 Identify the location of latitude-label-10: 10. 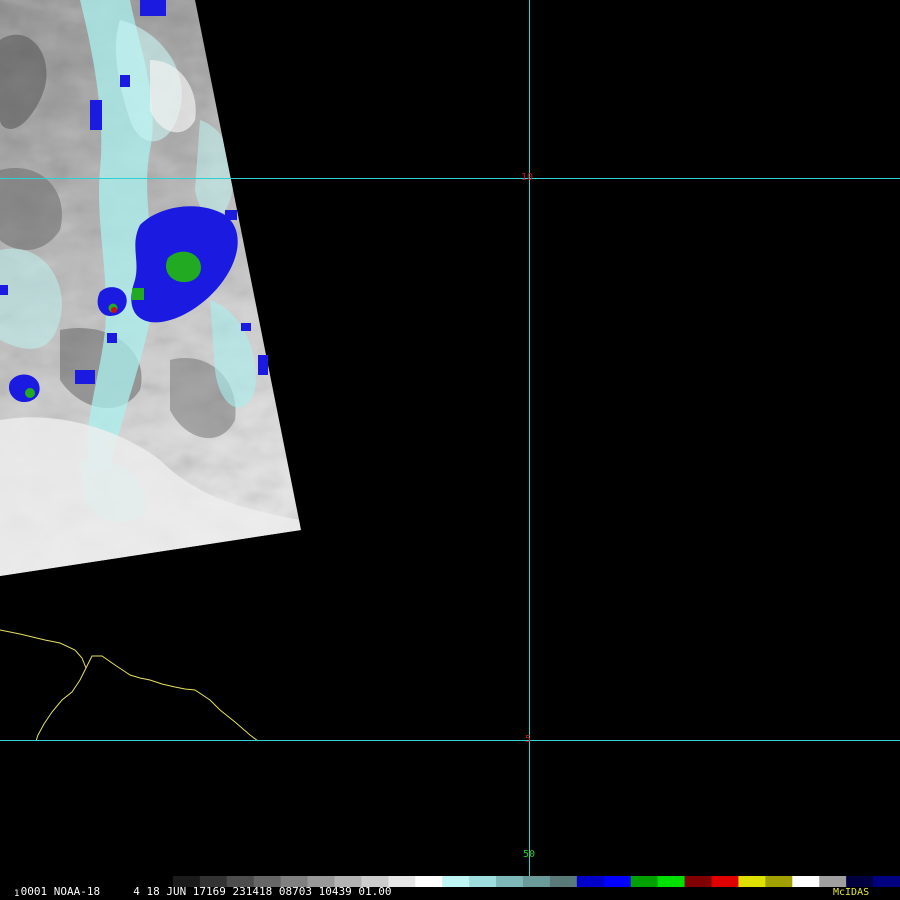
(527, 177).